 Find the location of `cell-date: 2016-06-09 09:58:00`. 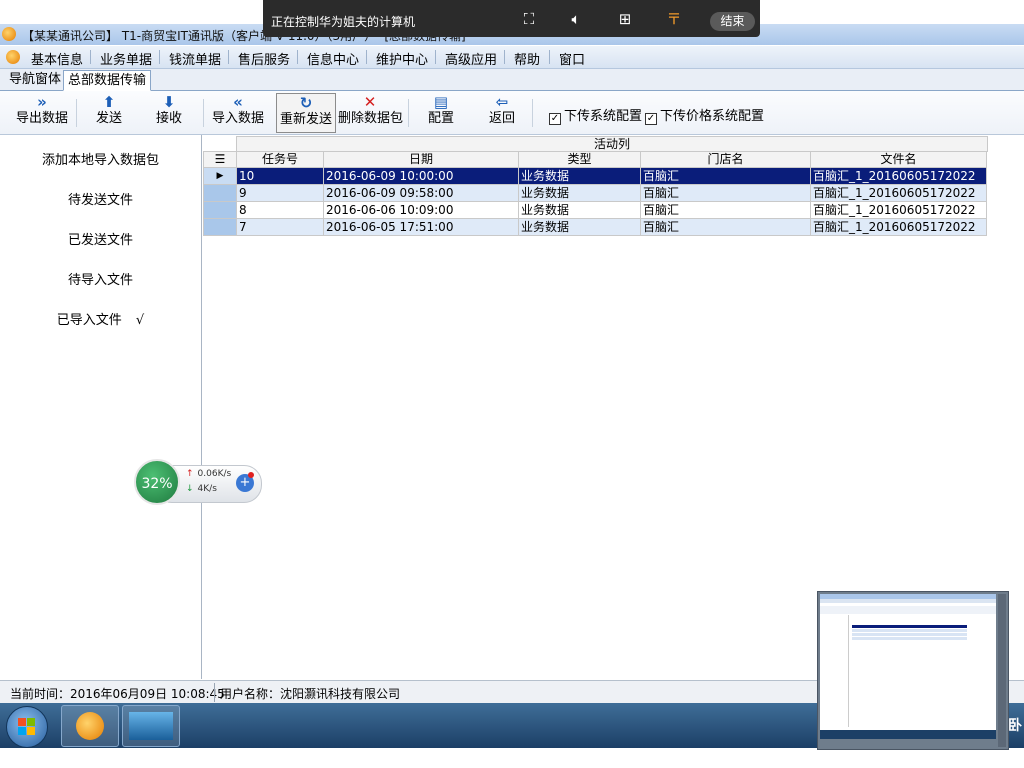

cell-date: 2016-06-09 09:58:00 is located at coordinates (421, 193).